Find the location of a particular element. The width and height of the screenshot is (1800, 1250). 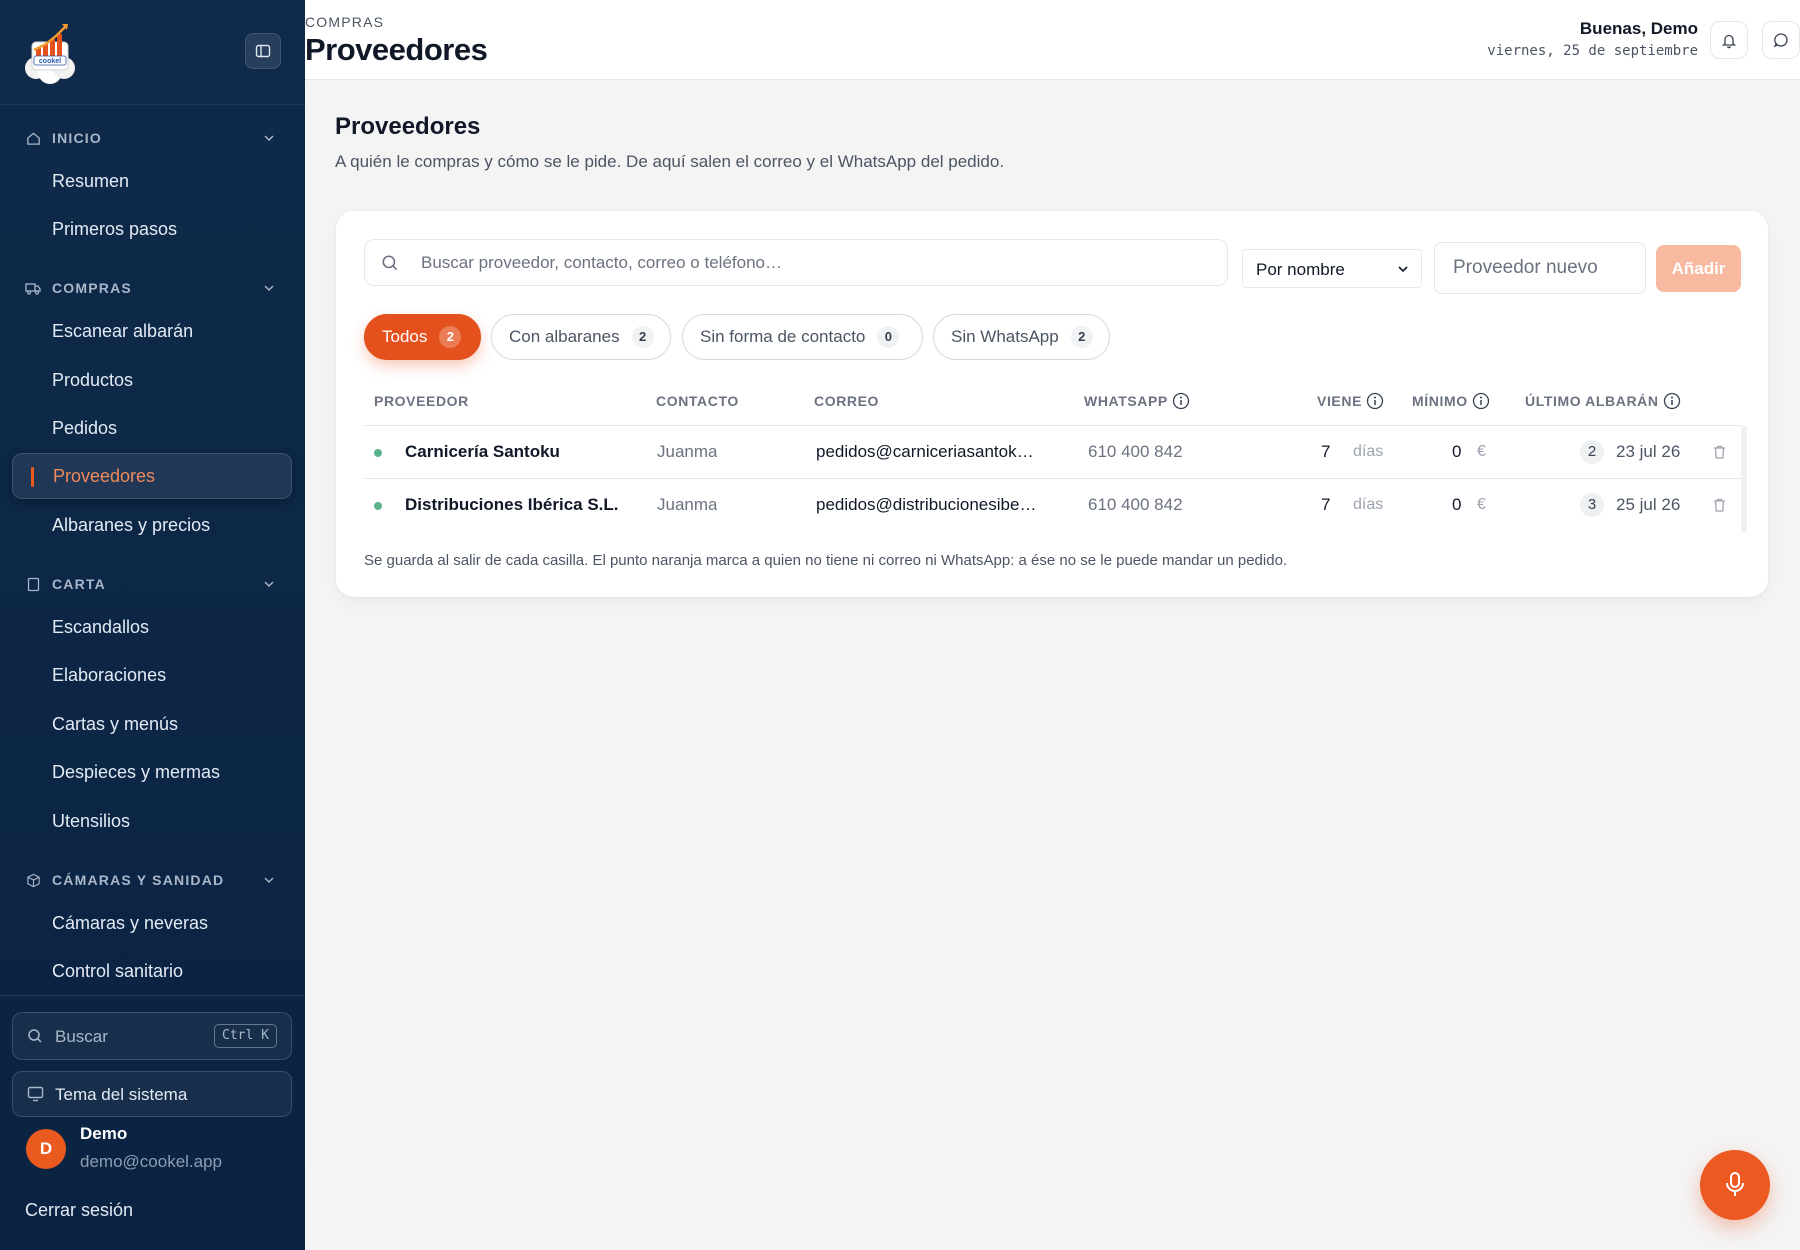

supplier-name: Carnicería Santoku is located at coordinates (482, 452).